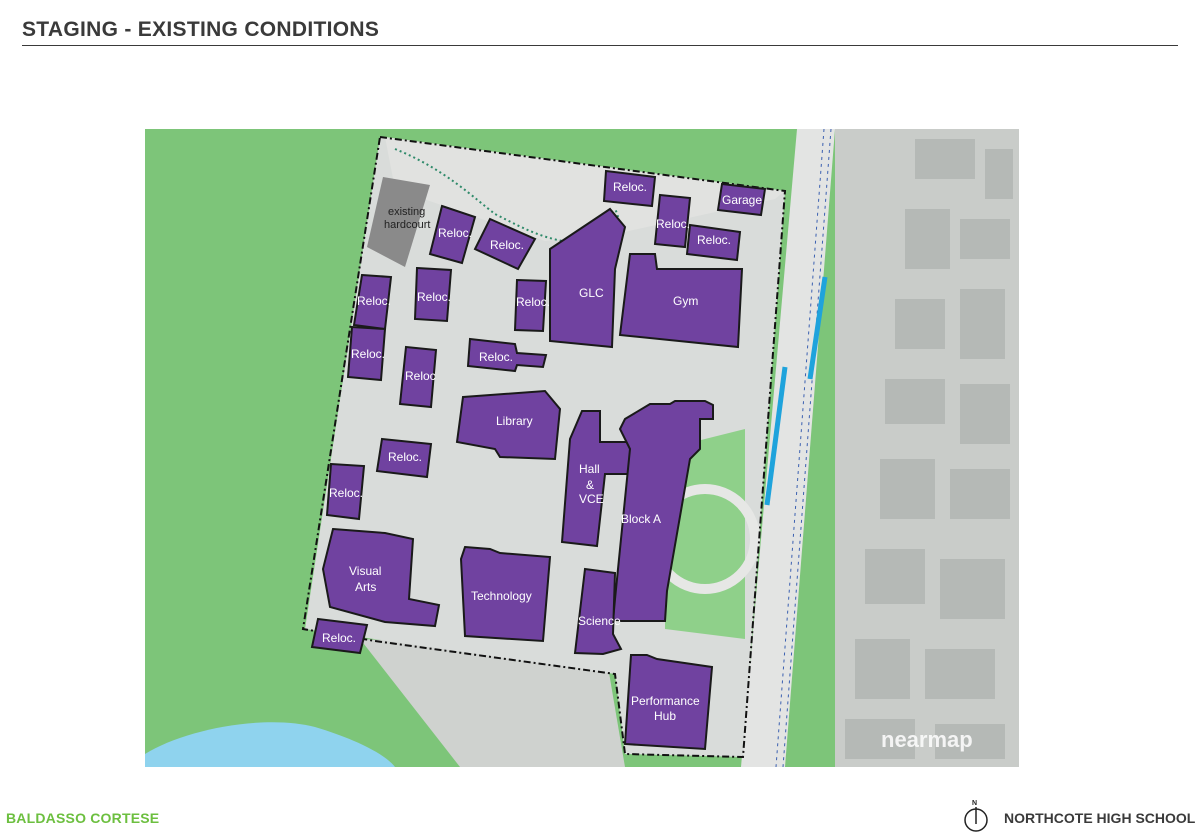 The width and height of the screenshot is (1200, 839). I want to click on company-name: BALDASSO CORTESE, so click(83, 818).